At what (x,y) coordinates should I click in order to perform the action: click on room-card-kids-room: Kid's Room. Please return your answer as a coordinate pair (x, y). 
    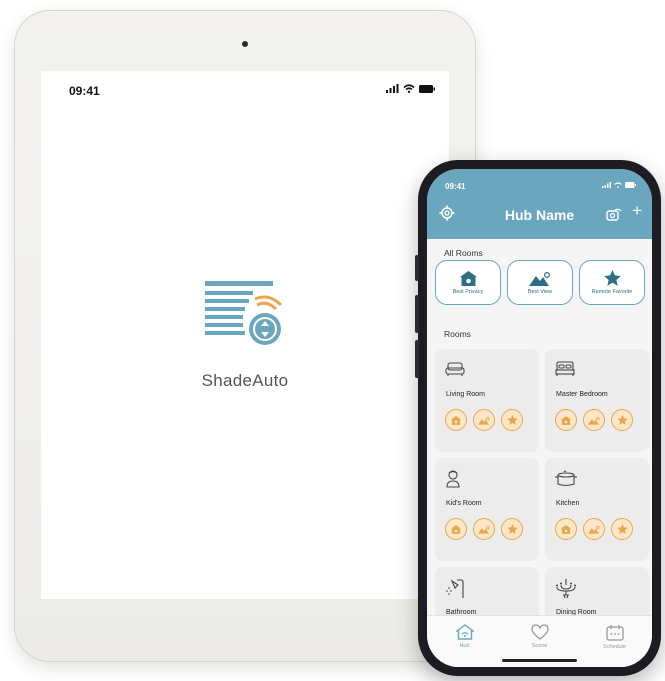
    Looking at the image, I should click on (487, 509).